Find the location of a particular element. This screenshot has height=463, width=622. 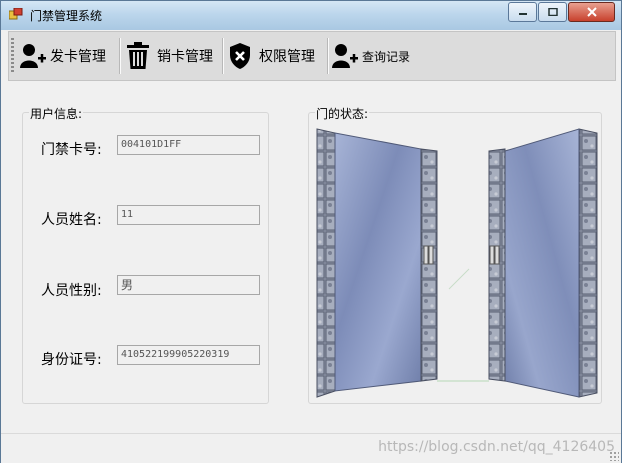

query-records-button: 查询记录 is located at coordinates (370, 56).